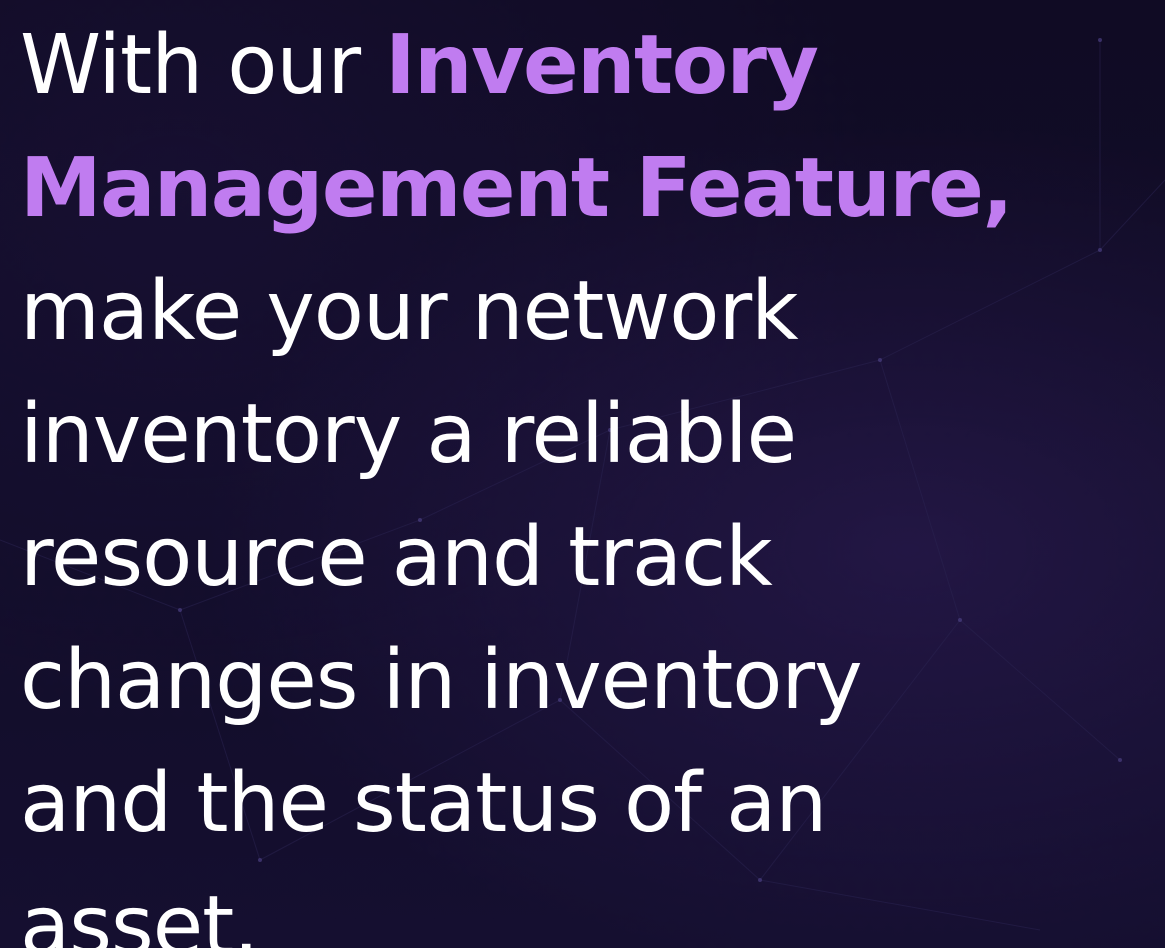 The image size is (1165, 948). I want to click on headline-line-5: resource and track, so click(396, 557).